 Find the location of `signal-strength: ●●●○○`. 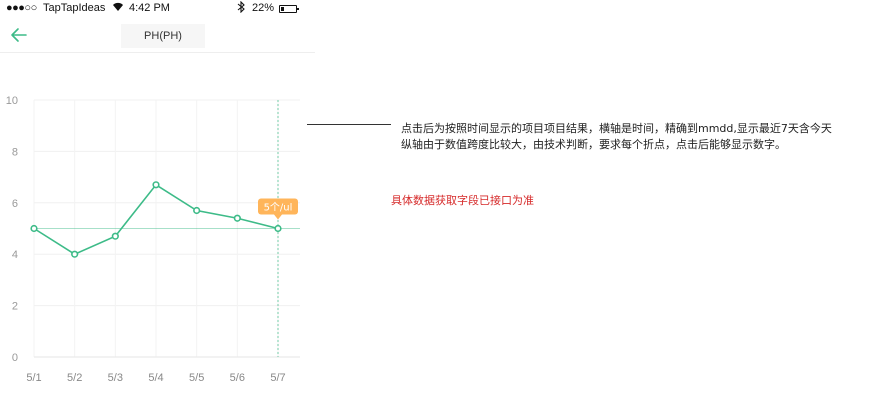

signal-strength: ●●●○○ is located at coordinates (21, 8).